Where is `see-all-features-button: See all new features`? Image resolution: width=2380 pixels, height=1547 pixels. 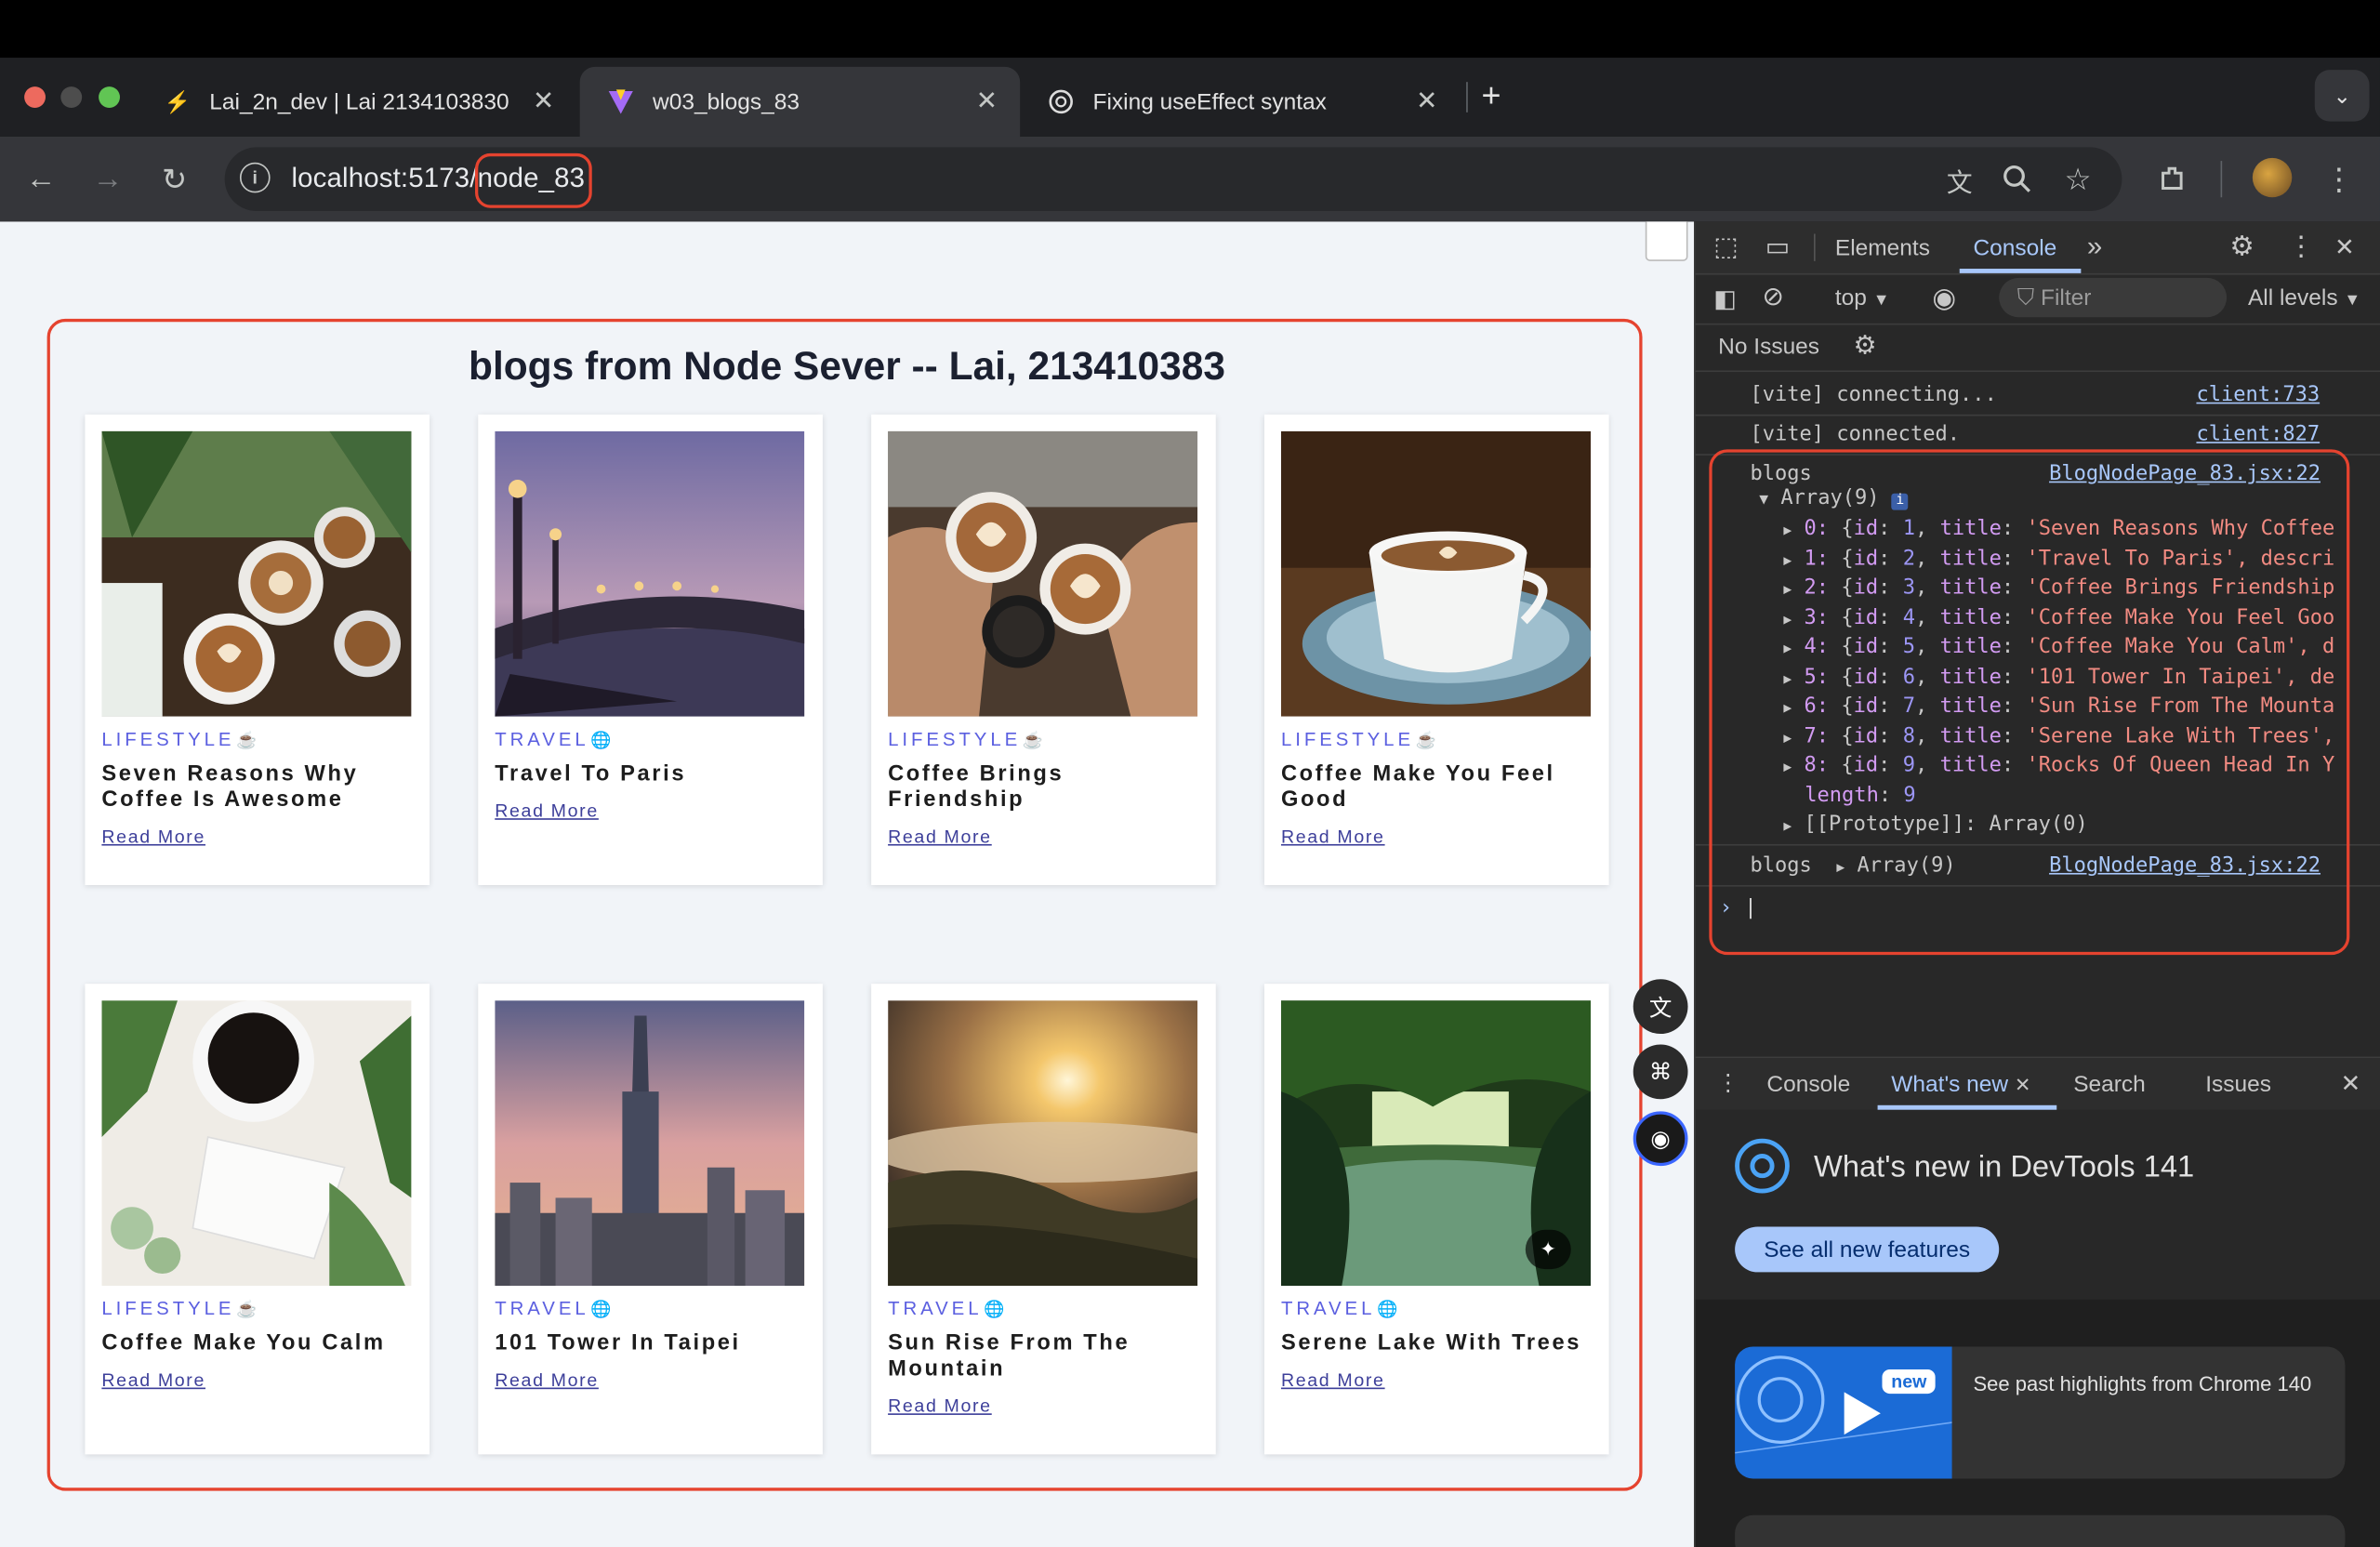 see-all-features-button: See all new features is located at coordinates (1867, 1249).